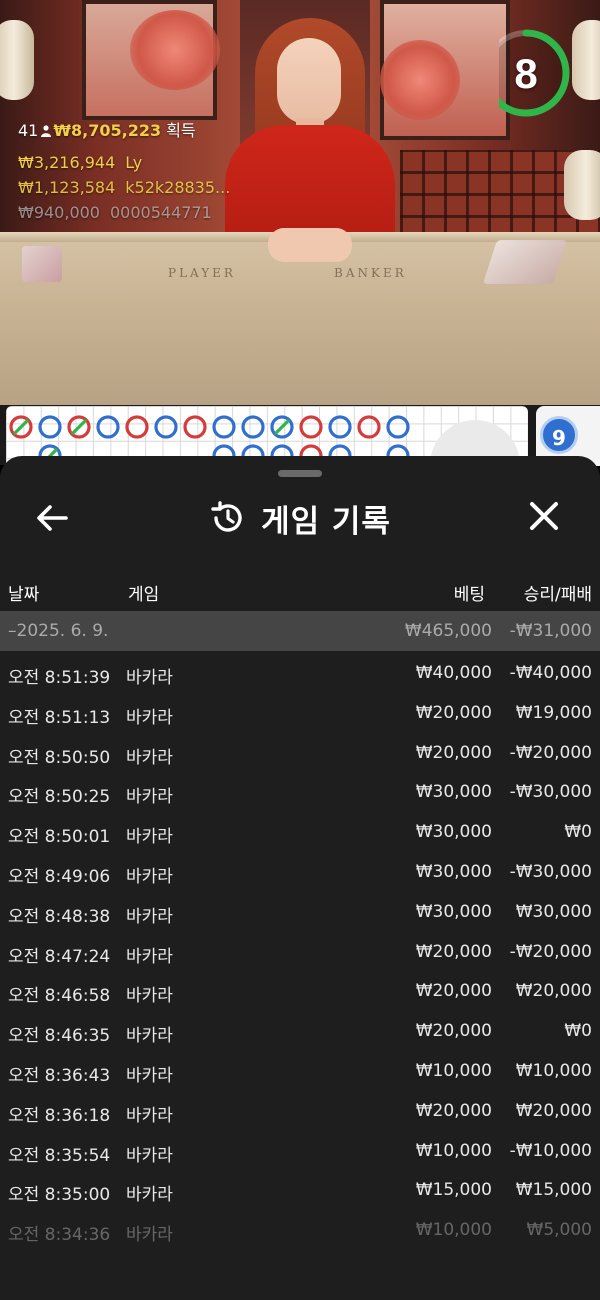 The height and width of the screenshot is (1300, 600). What do you see at coordinates (300, 591) in the screenshot?
I see `table-header: 날짜 게임 베팅 승리/패배` at bounding box center [300, 591].